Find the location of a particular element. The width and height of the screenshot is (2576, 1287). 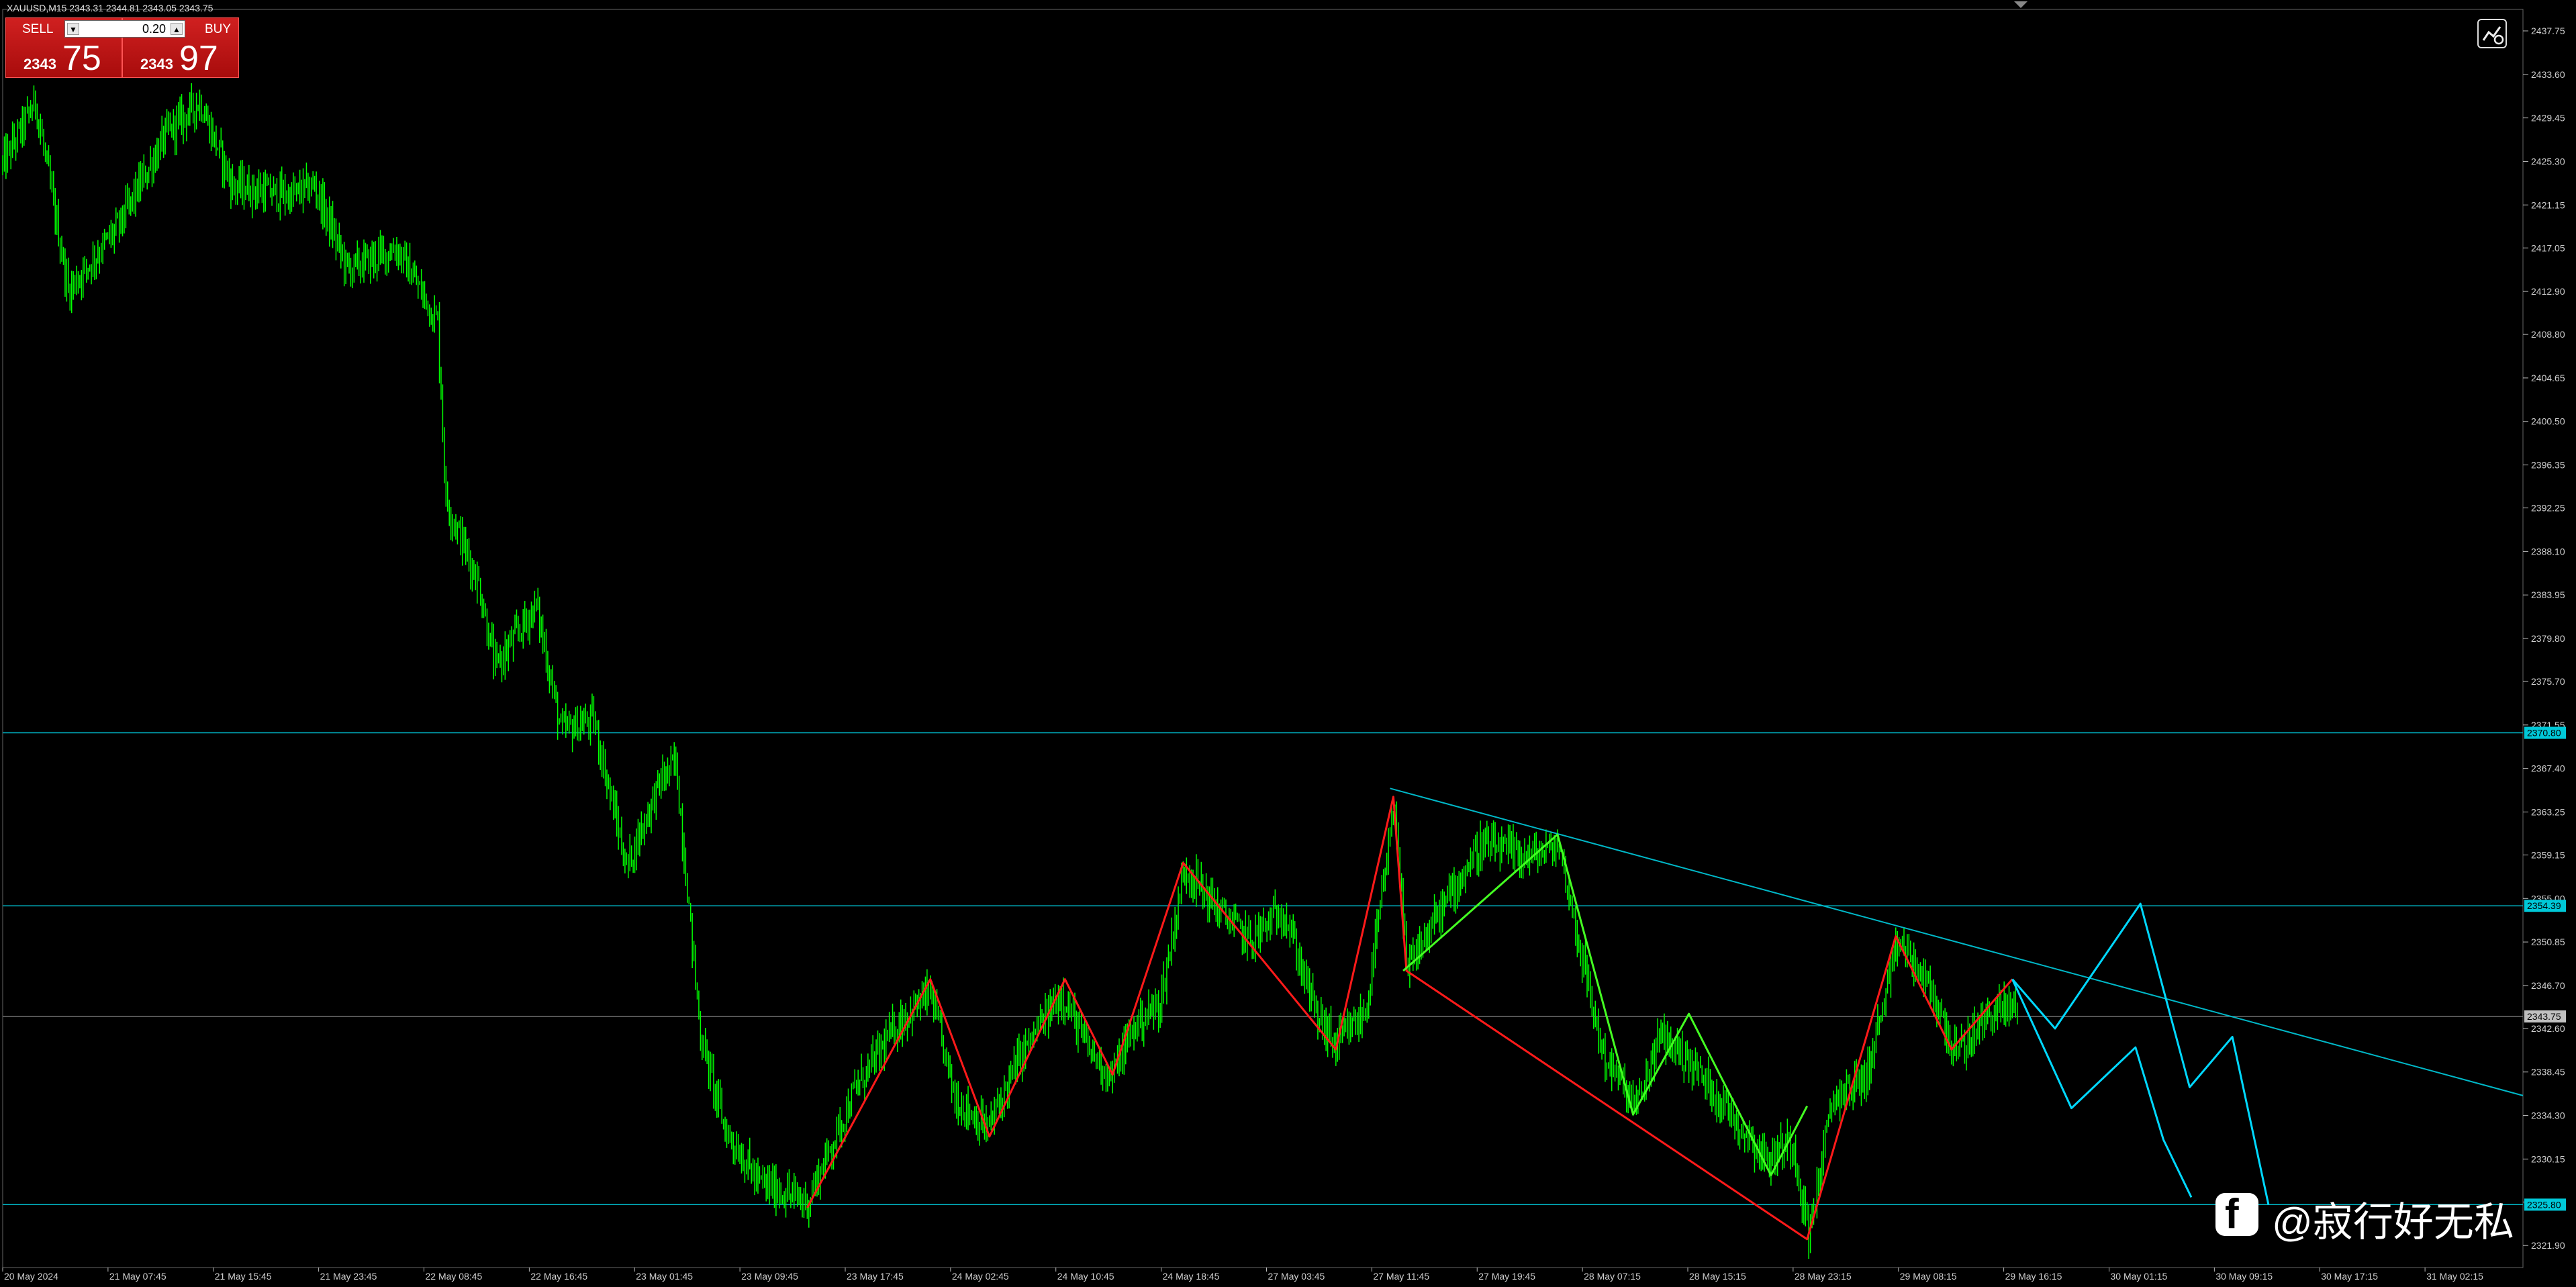

watermark-text: @寂行好无私 is located at coordinates (2393, 1222).